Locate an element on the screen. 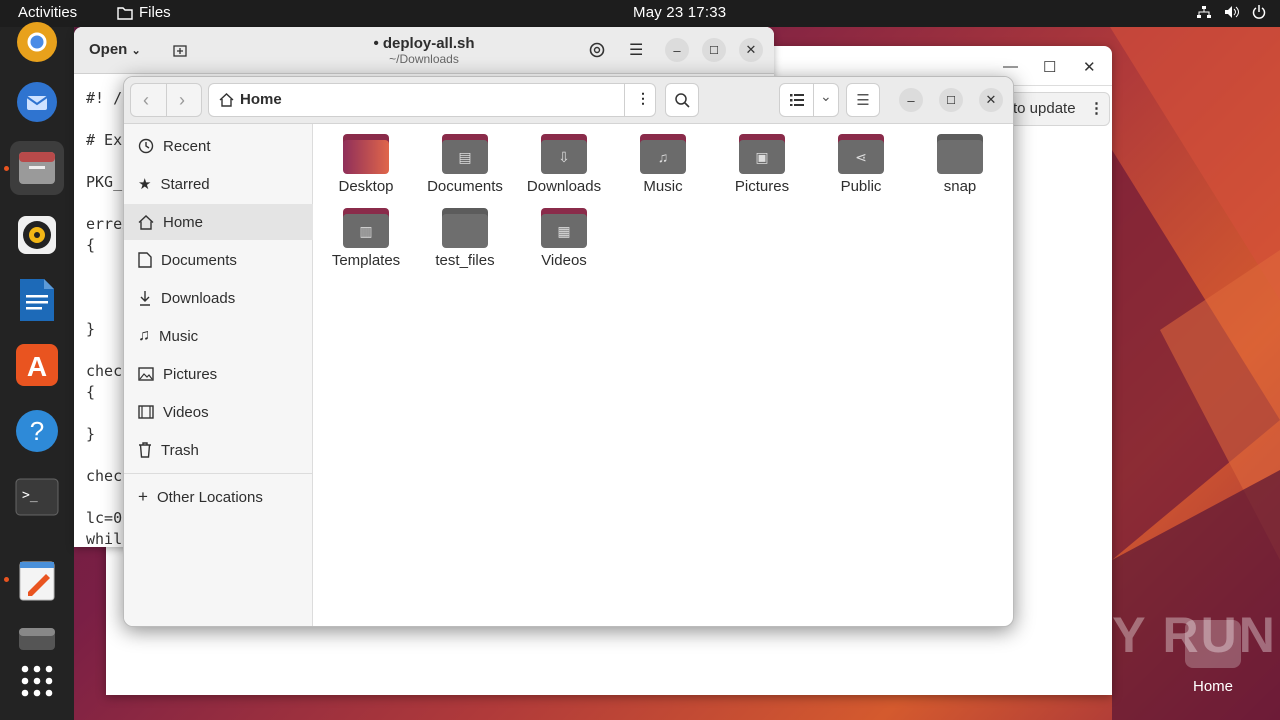  folder-label: Videos is located at coordinates (564, 260).